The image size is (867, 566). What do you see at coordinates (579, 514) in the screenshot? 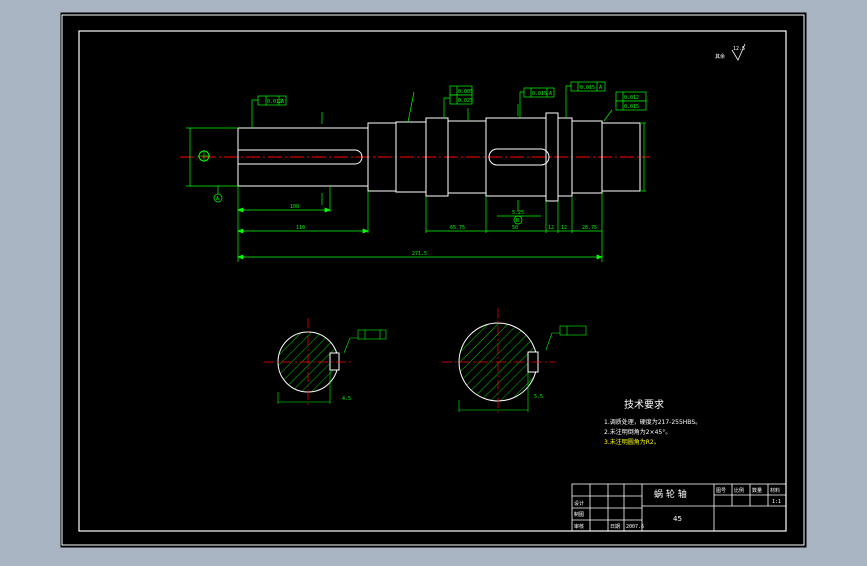
I see `row-draw: 制图` at bounding box center [579, 514].